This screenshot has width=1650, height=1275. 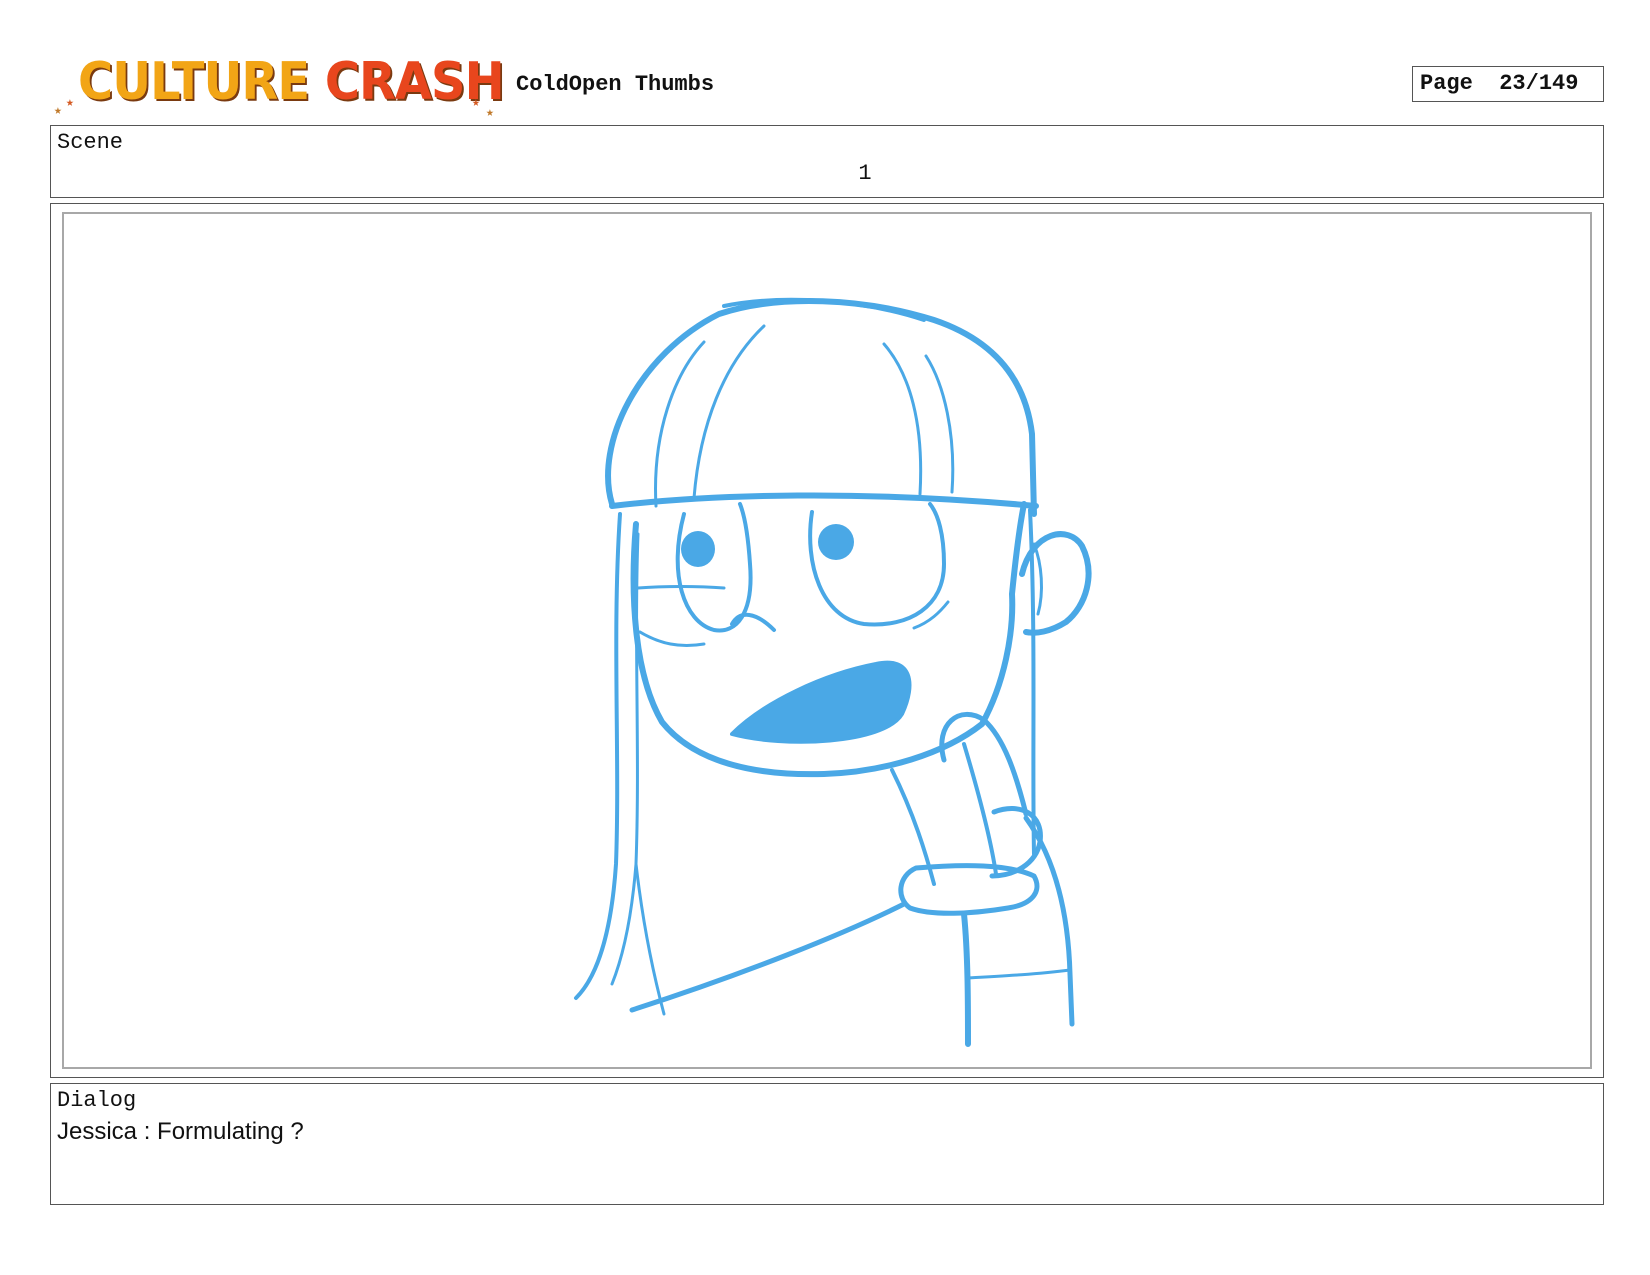 What do you see at coordinates (180, 1131) in the screenshot?
I see `dialog-text: Jessica : Formulating ?` at bounding box center [180, 1131].